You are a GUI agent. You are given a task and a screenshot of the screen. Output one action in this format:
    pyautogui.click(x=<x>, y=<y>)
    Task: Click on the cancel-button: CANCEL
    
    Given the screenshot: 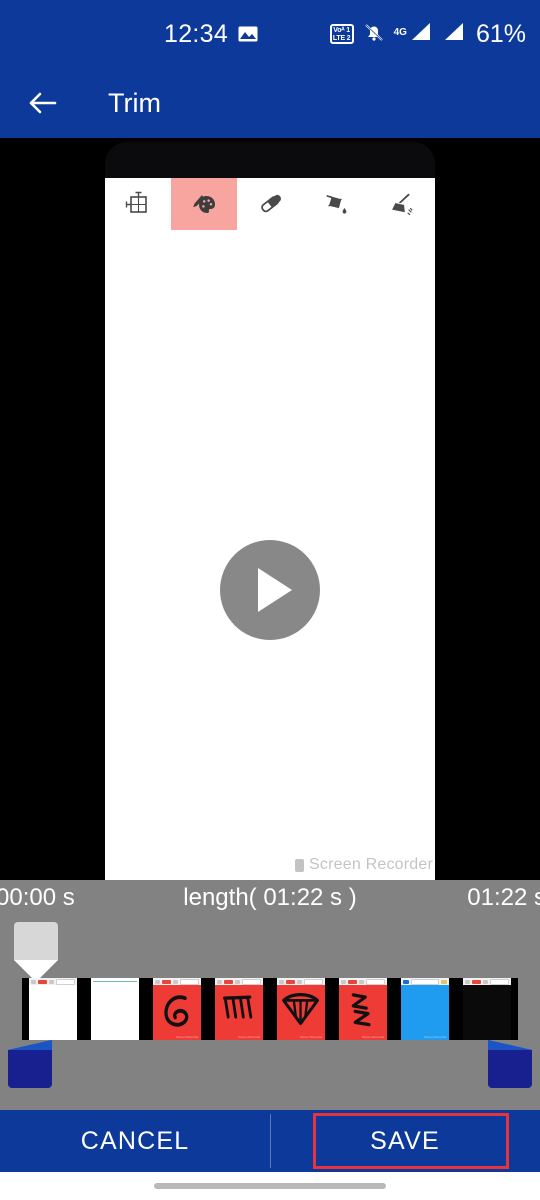 What is the action you would take?
    pyautogui.click(x=135, y=1141)
    